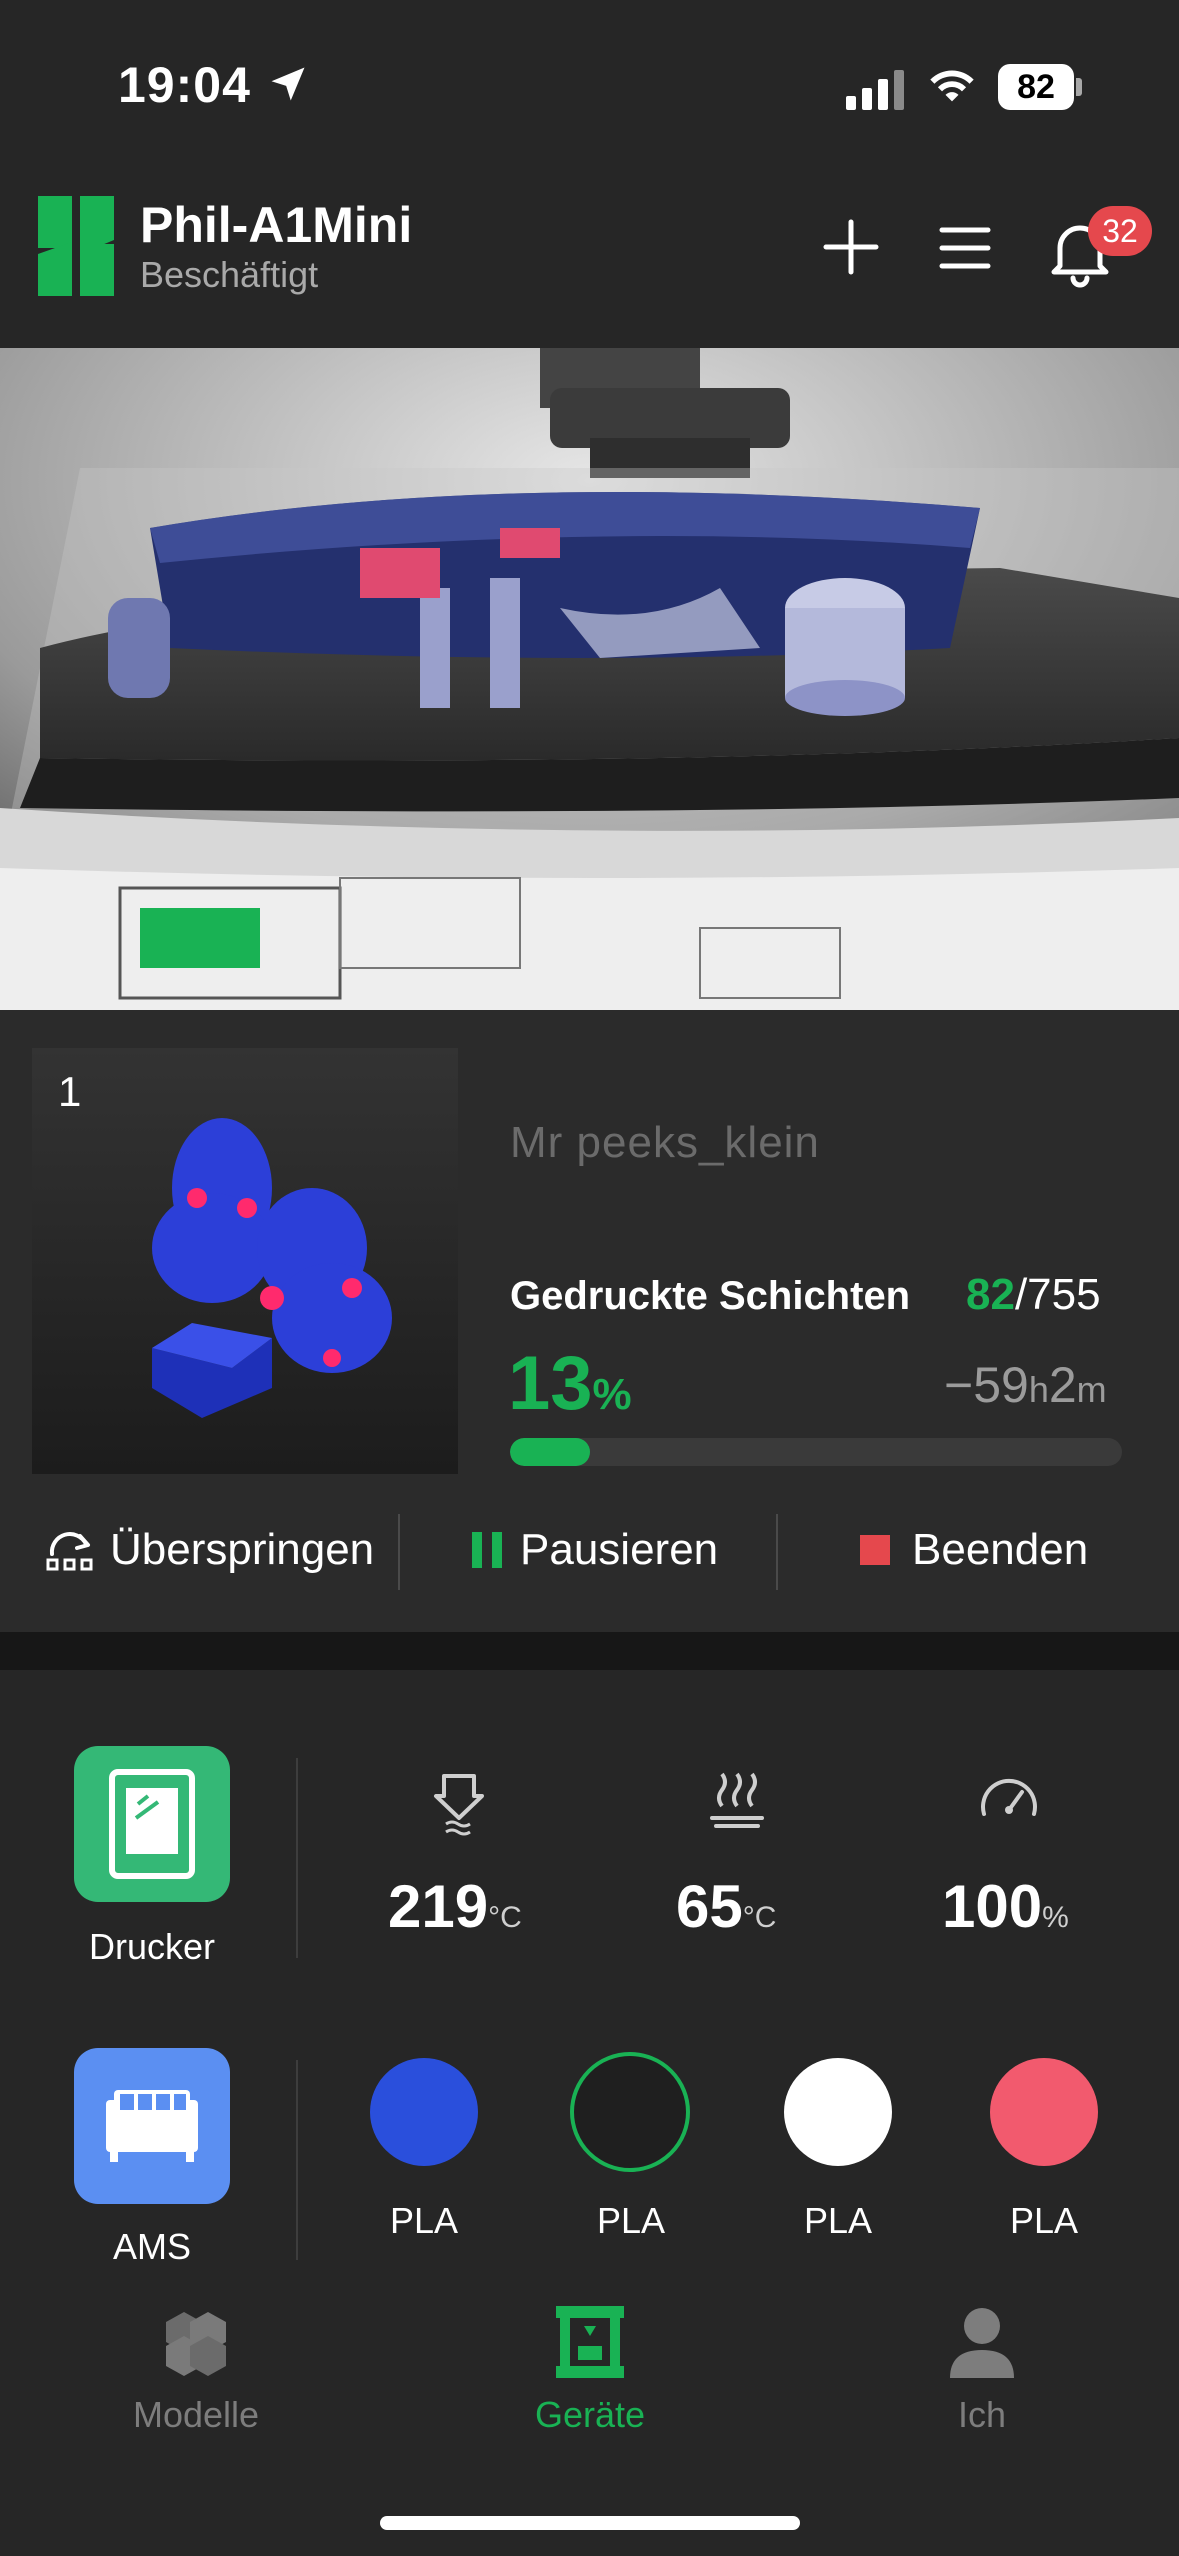 The image size is (1179, 2556). What do you see at coordinates (1079, 87) in the screenshot?
I see `battery-tip` at bounding box center [1079, 87].